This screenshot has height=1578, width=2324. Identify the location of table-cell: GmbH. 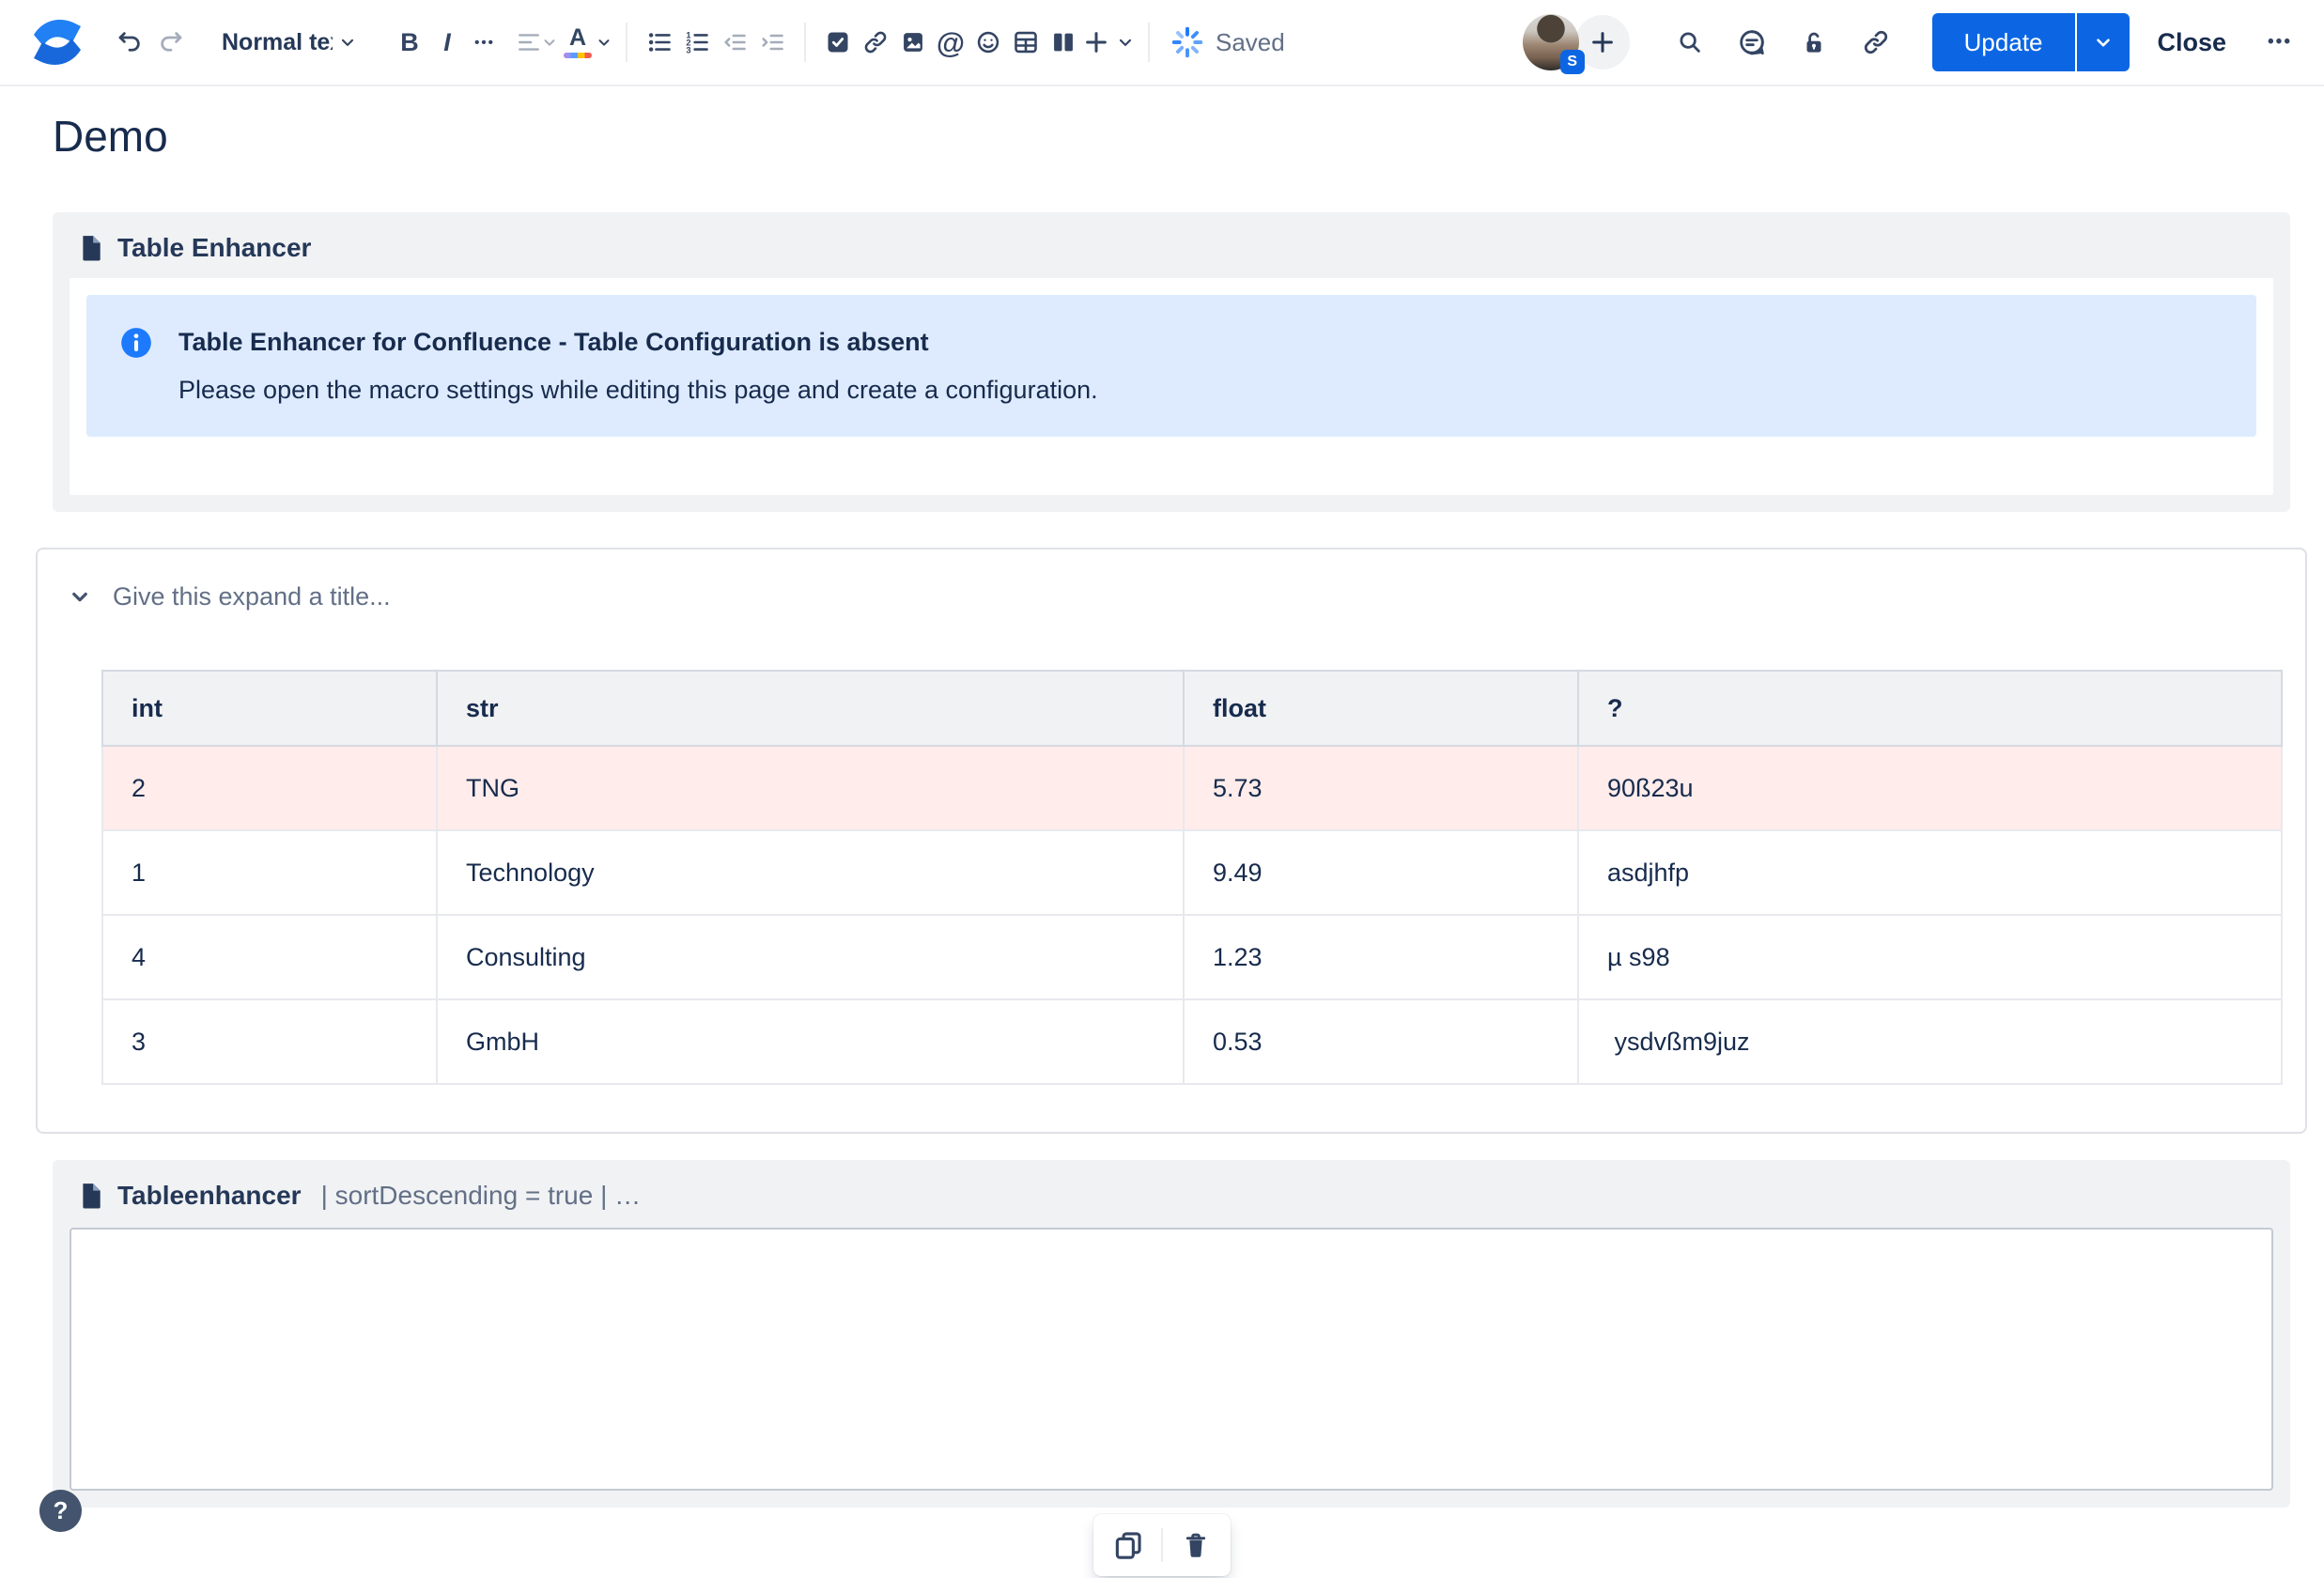
(810, 1042).